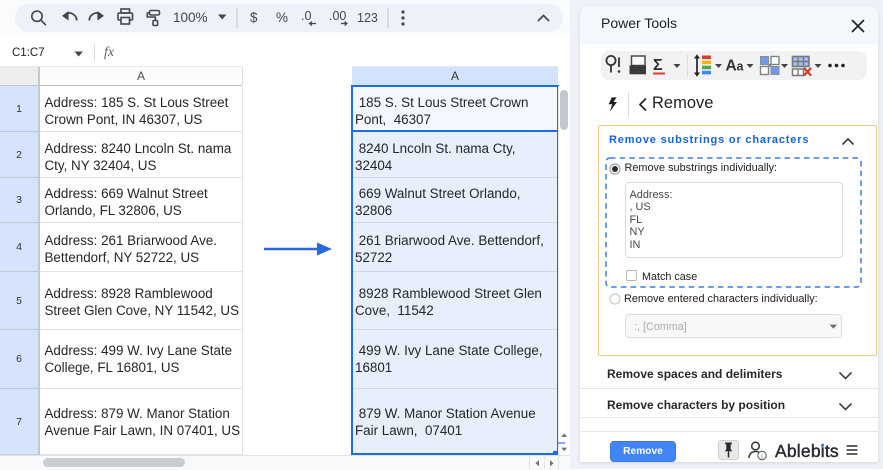  I want to click on svg-text: A, so click(731, 66).